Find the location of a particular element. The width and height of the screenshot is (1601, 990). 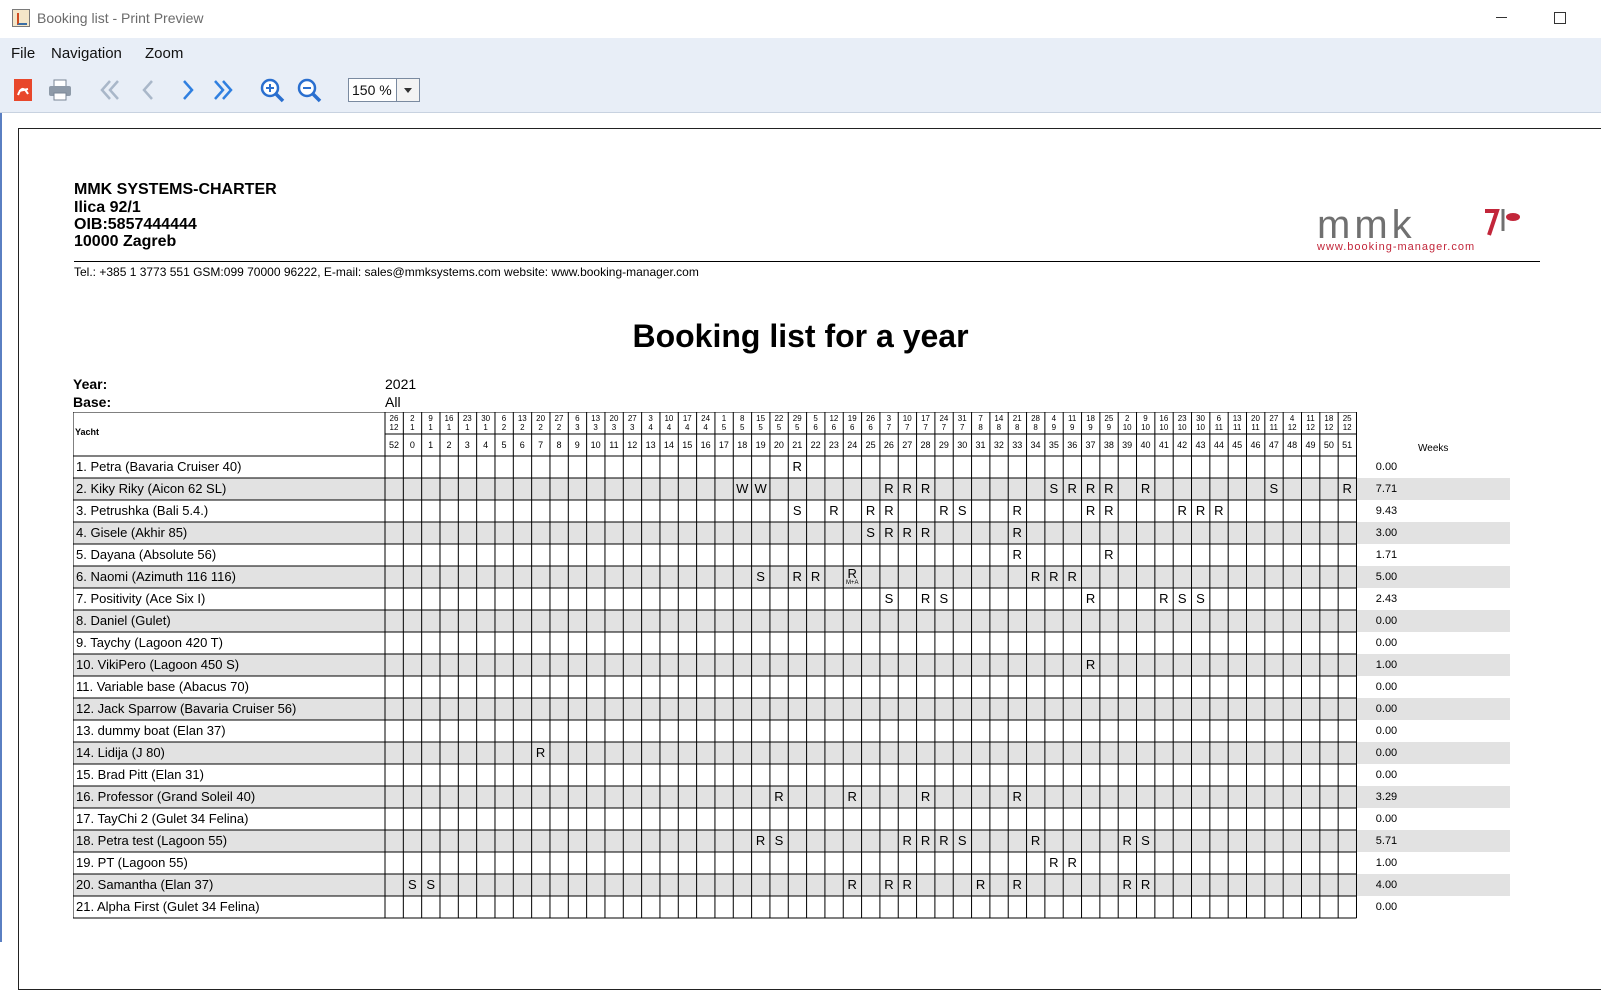

yacht-name: 4. Gisele (Akhir 85) is located at coordinates (132, 532).